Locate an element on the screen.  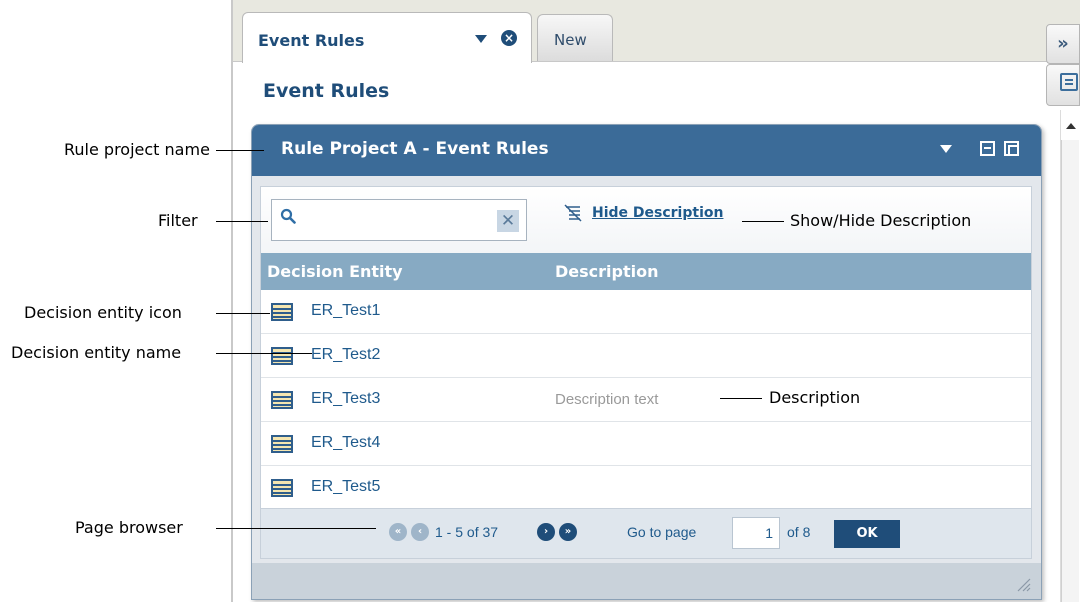
tab-event-rules: Event Rules × is located at coordinates (387, 37).